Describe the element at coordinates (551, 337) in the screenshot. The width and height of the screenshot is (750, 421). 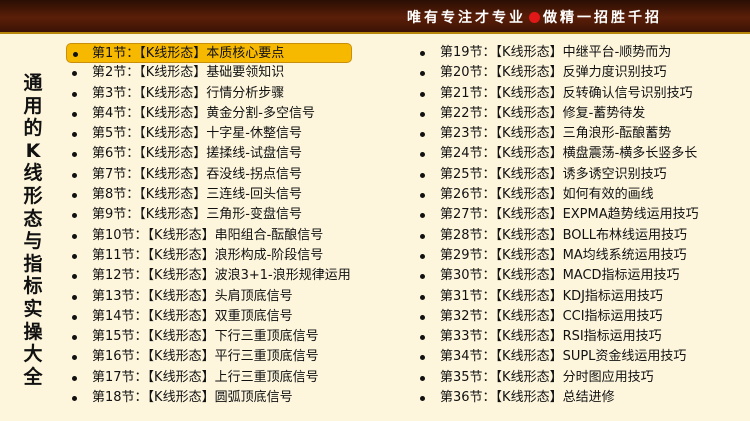
I see `lesson-label: 第33节：【K线形态】RSI指标运用技巧` at that location.